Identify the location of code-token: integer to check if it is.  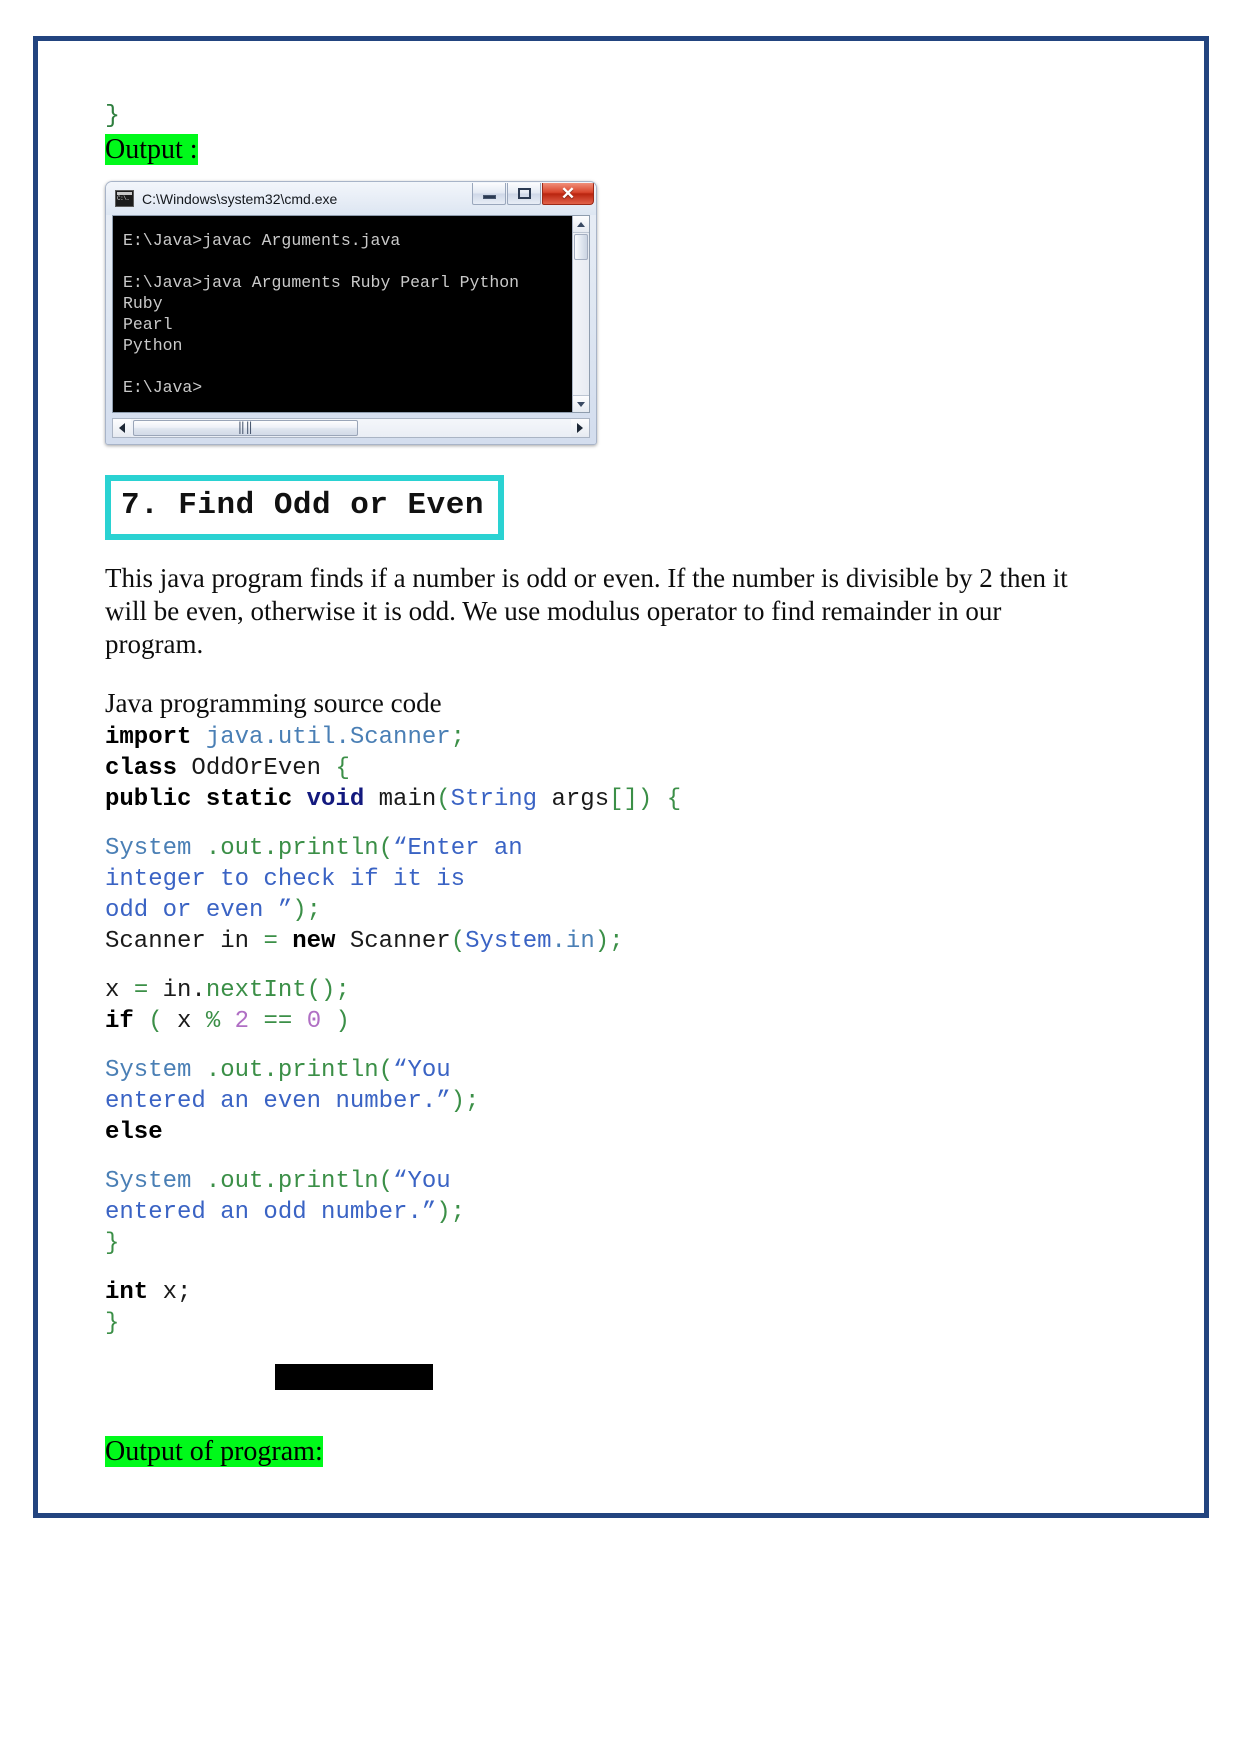
(285, 879).